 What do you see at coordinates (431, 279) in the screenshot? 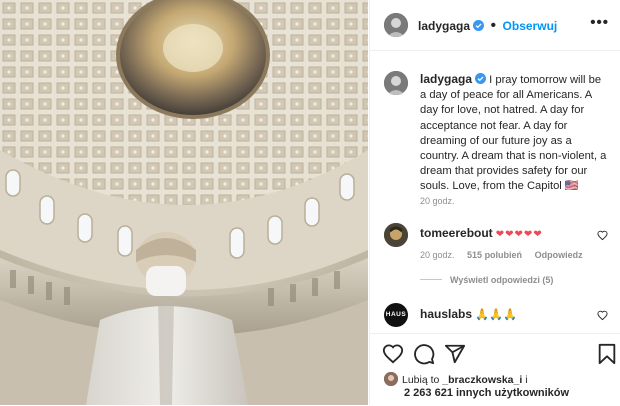
I see `replies-divider` at bounding box center [431, 279].